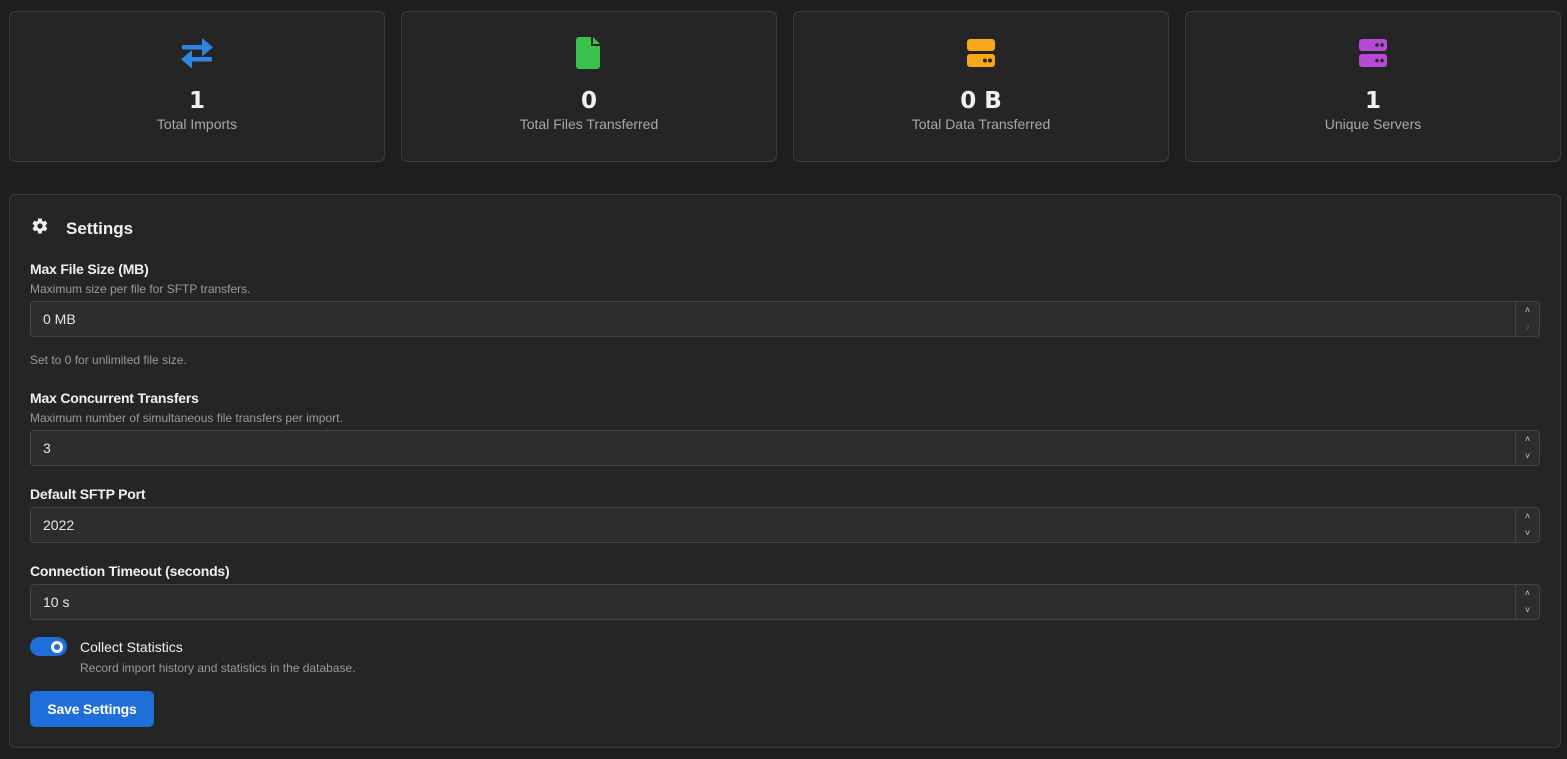 Image resolution: width=1567 pixels, height=759 pixels. I want to click on stat-value: 0 B, so click(981, 101).